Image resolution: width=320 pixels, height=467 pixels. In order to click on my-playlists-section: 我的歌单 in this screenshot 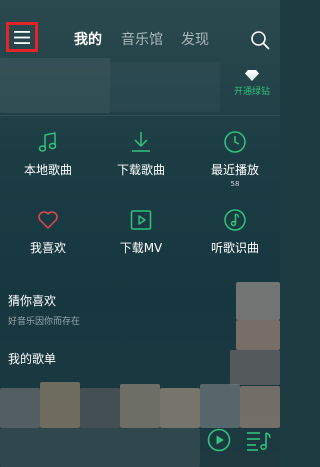, I will do `click(32, 358)`.